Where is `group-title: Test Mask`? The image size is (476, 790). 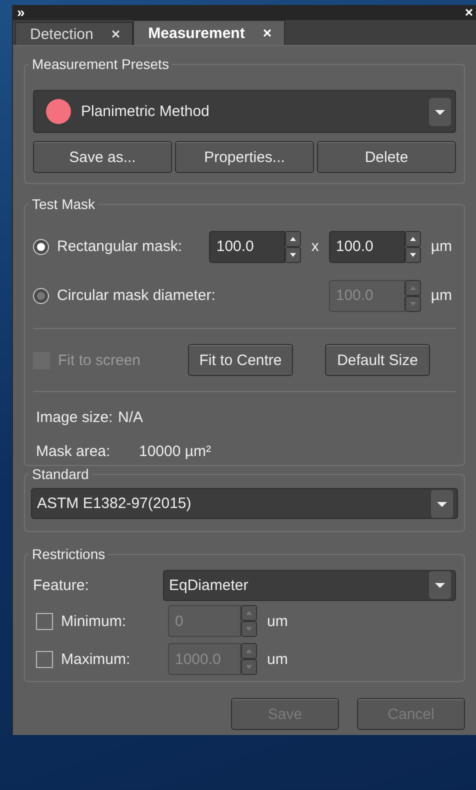 group-title: Test Mask is located at coordinates (63, 204).